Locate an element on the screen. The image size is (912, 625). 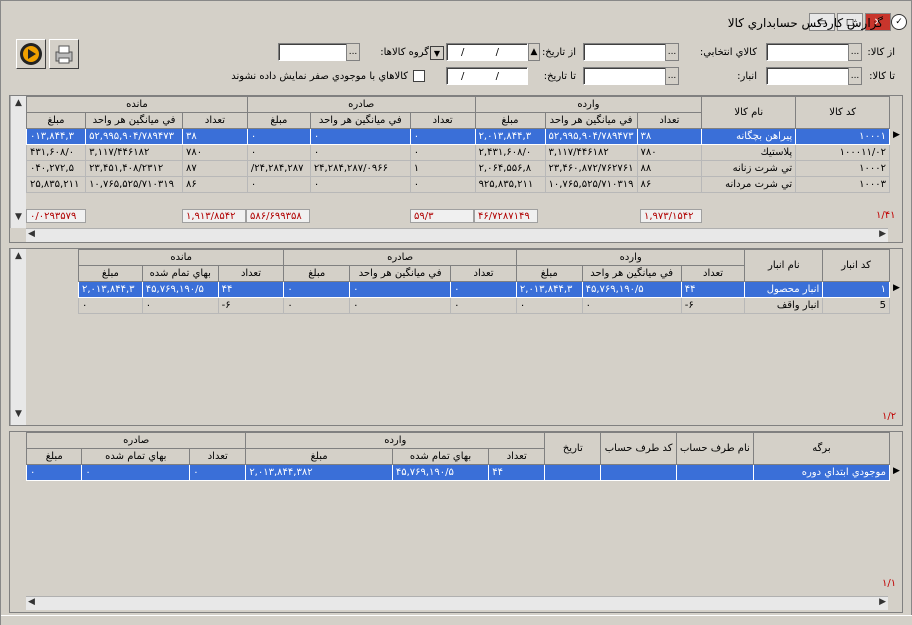
col-out-cost: بهاي تمام شده is located at coordinates (136, 456).